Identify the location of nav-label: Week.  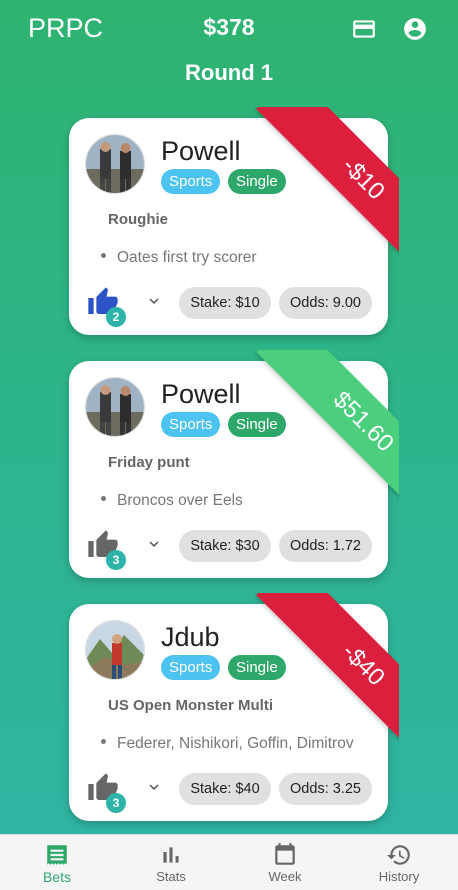
(285, 876).